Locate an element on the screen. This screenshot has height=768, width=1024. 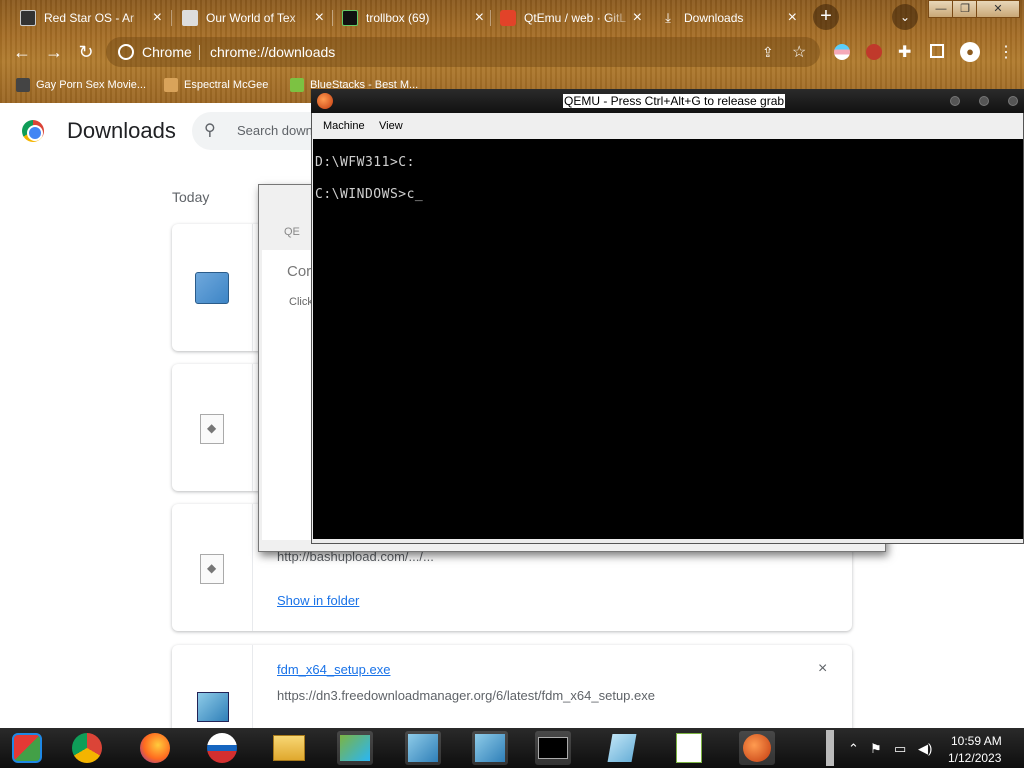
dialog-tab-label: QE is located at coordinates (292, 232).